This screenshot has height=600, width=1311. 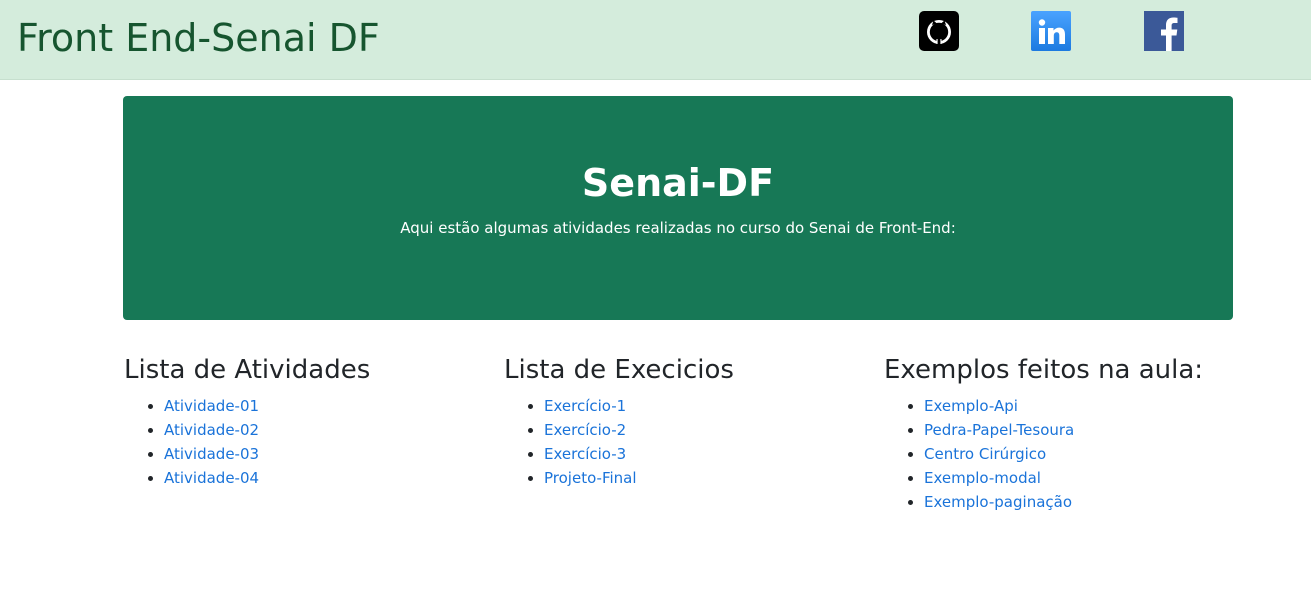 I want to click on list-item: Exercício-3, so click(x=714, y=454).